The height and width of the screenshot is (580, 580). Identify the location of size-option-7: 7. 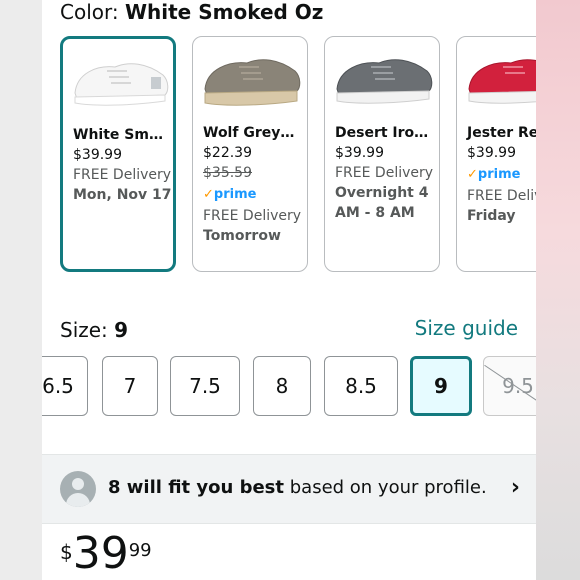
(130, 386).